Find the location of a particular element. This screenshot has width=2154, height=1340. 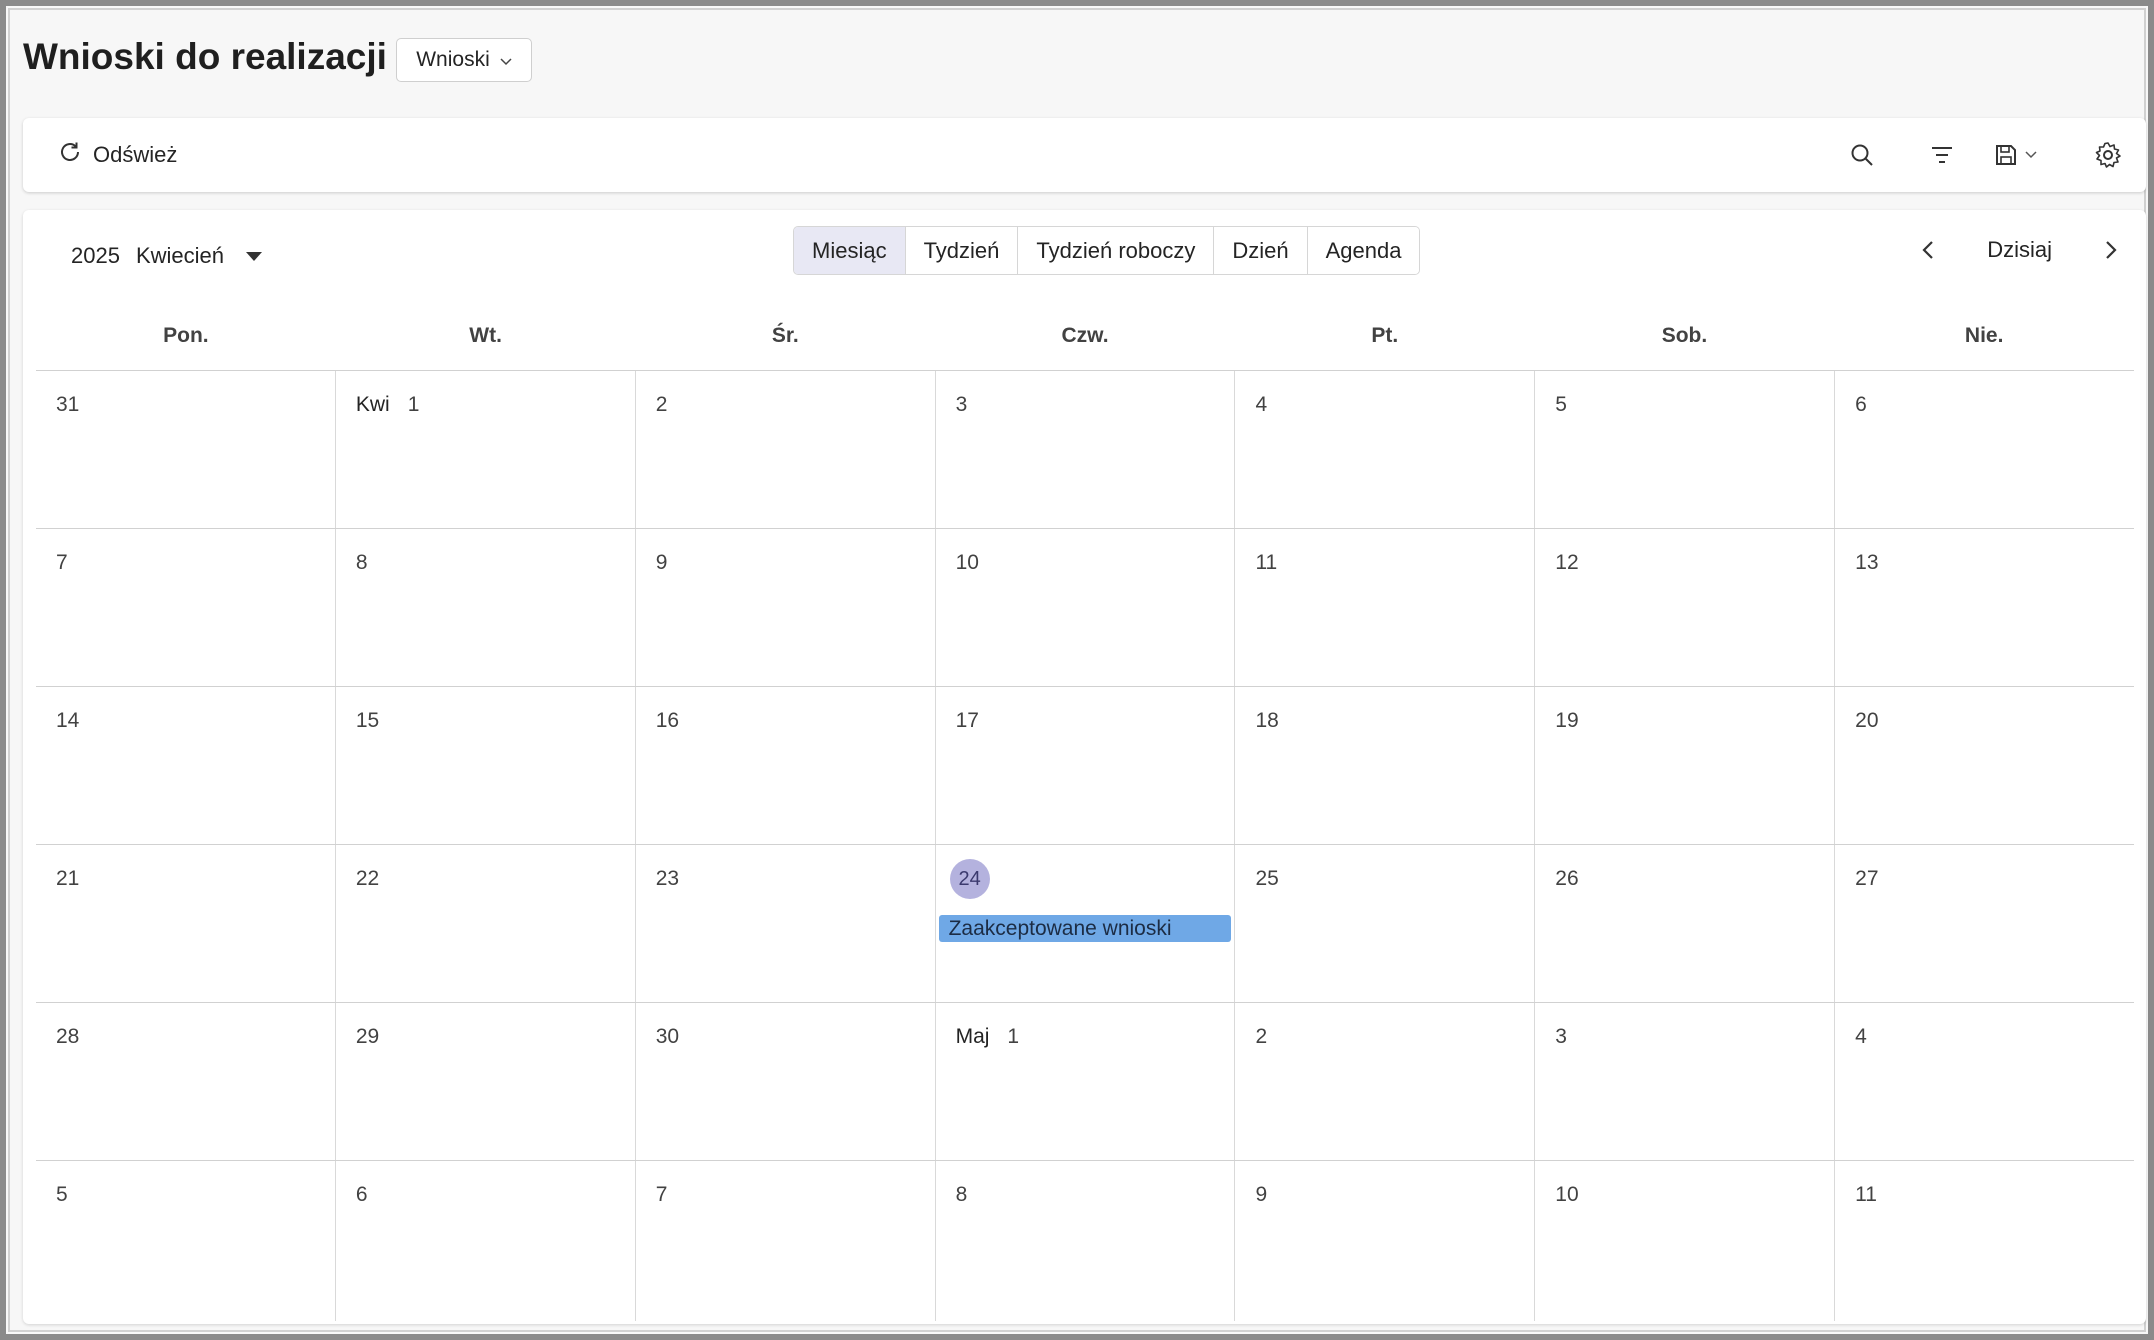

day-value: 28 is located at coordinates (68, 1036).